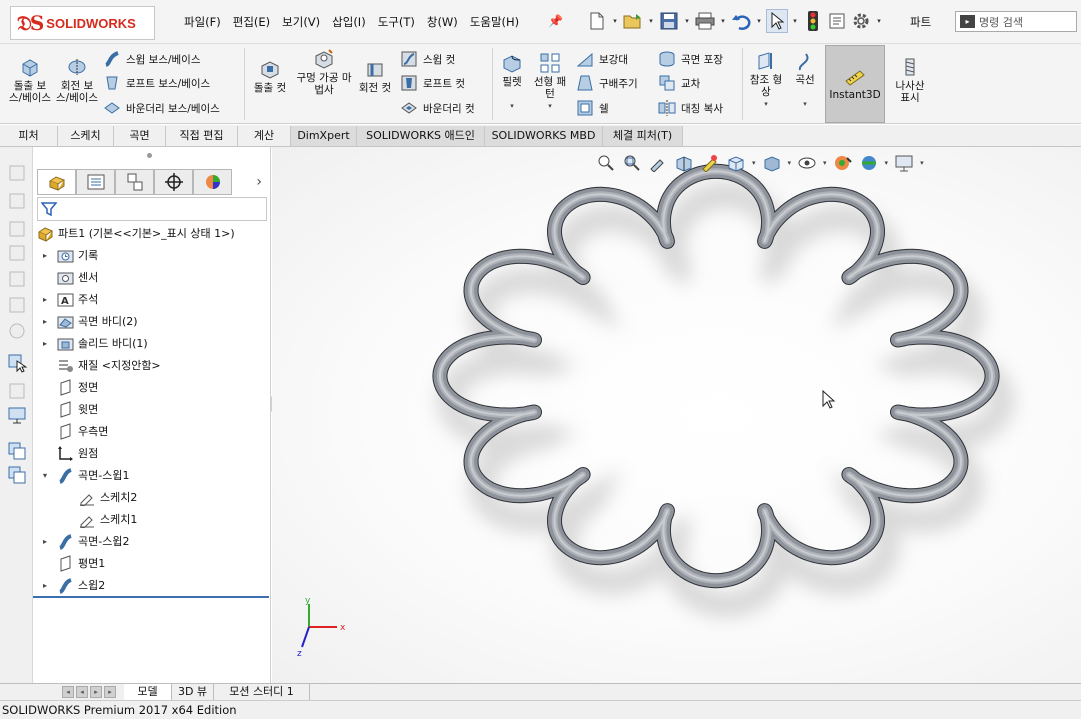 Image resolution: width=1081 pixels, height=719 pixels. What do you see at coordinates (437, 108) in the screenshot?
I see `boundary-cut-button: 바운더리 컷` at bounding box center [437, 108].